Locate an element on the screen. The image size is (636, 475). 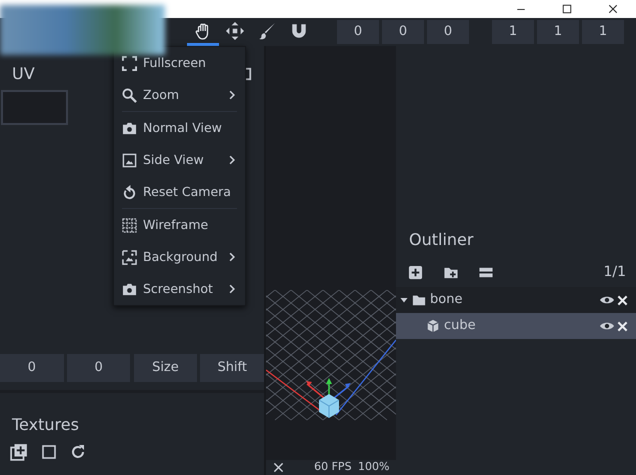
folder-icon is located at coordinates (419, 300).